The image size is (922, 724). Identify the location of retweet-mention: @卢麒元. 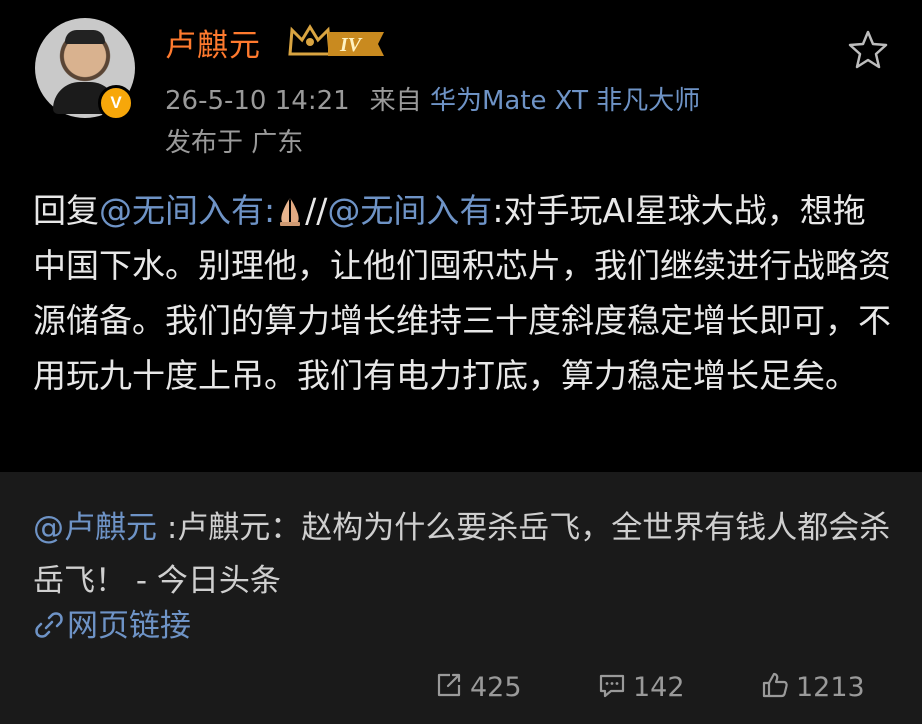
(95, 528).